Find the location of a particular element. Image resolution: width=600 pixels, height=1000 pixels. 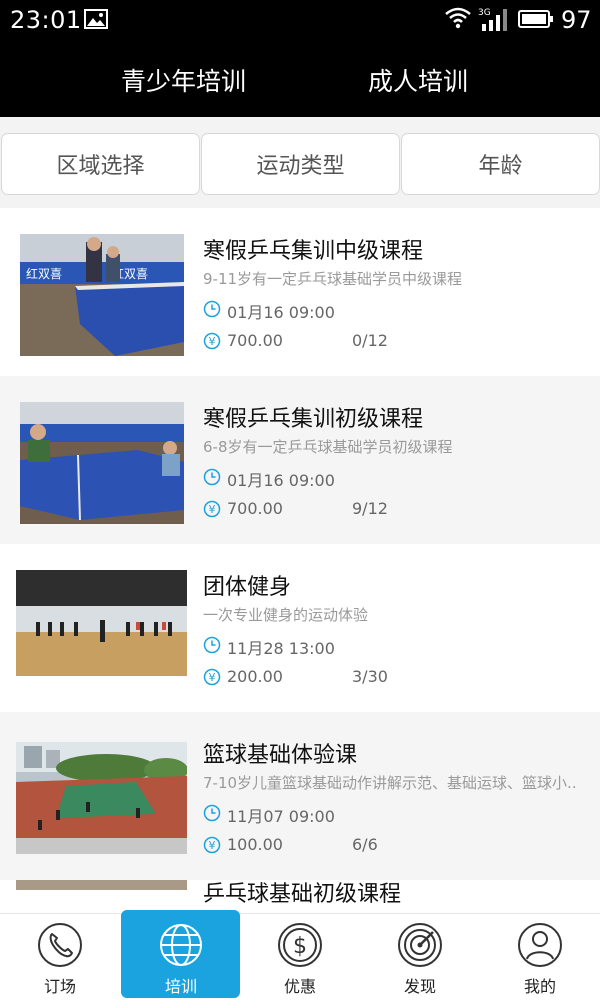

nav-discover: 发现 is located at coordinates (420, 957).